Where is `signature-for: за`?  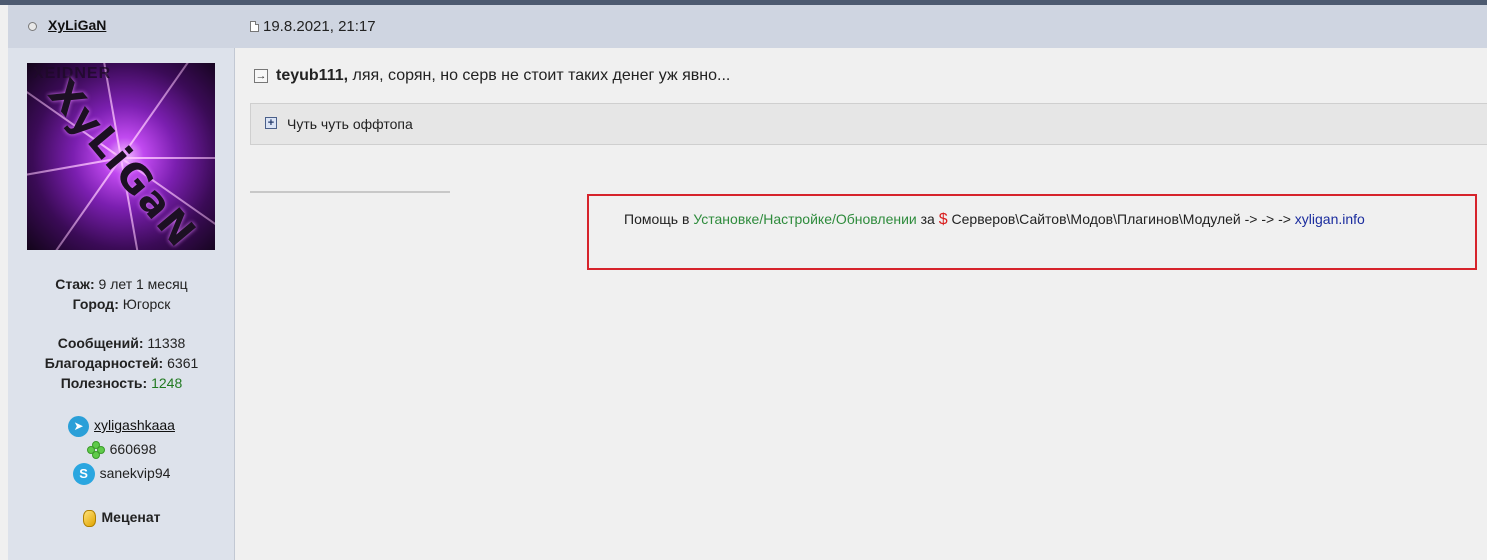
signature-for: за is located at coordinates (927, 219).